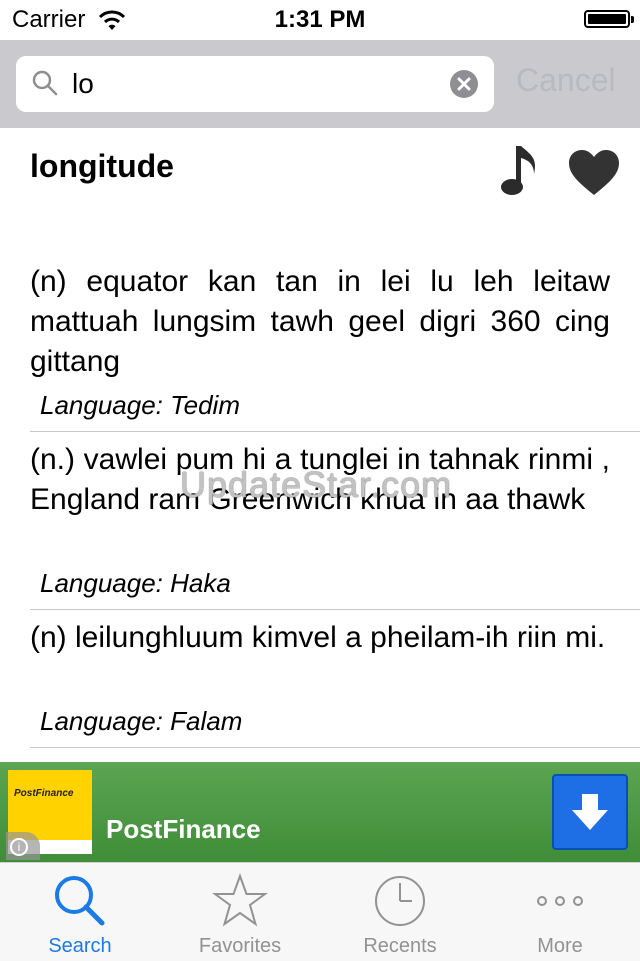 The width and height of the screenshot is (640, 961). I want to click on tab-label: Recents, so click(400, 946).